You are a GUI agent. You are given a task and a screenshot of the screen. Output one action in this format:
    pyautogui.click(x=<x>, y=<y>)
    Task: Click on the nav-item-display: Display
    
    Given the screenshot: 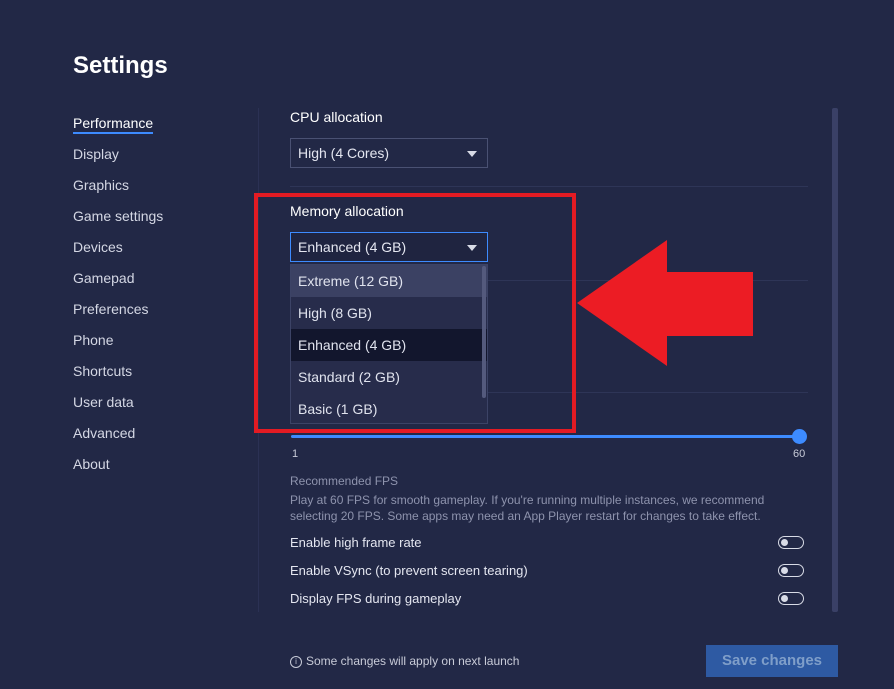 What is the action you would take?
    pyautogui.click(x=118, y=161)
    